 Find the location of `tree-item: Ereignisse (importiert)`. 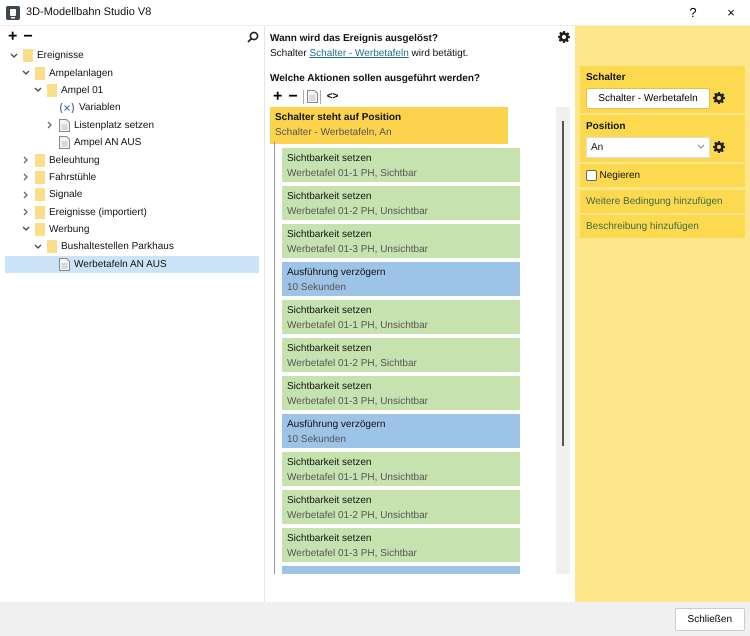

tree-item: Ereignisse (importiert) is located at coordinates (132, 212).